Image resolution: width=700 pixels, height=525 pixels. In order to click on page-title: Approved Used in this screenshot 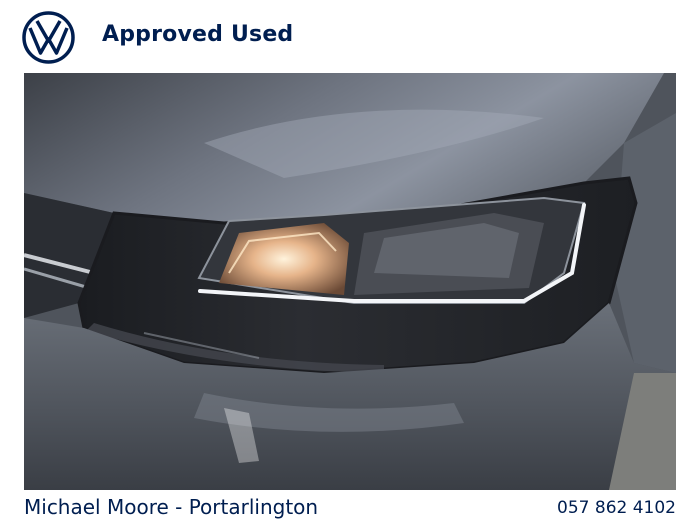, I will do `click(198, 34)`.